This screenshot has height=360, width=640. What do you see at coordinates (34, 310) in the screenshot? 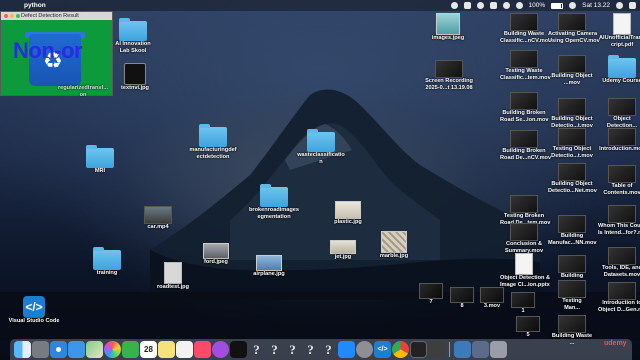
I see `desktop-app-vscode: </> Visual Studio Code` at bounding box center [34, 310].